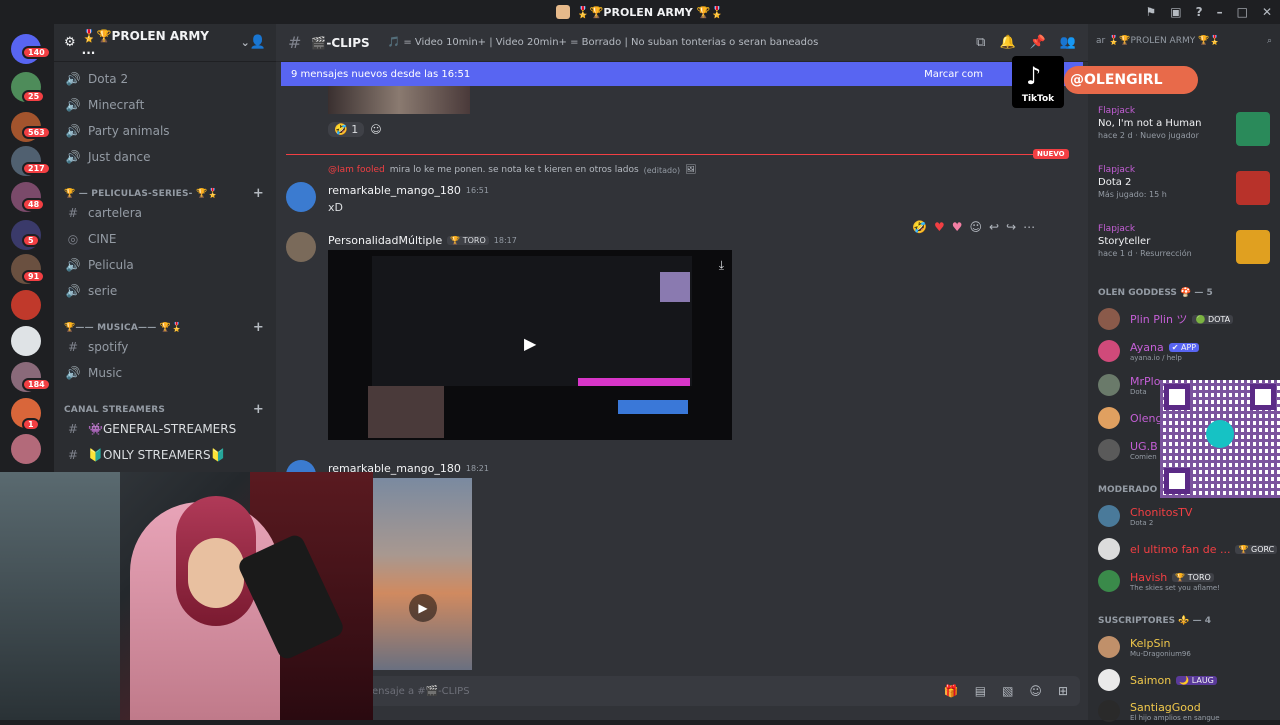  Describe the element at coordinates (164, 291) in the screenshot. I see `channel-item: 🔊 serie` at that location.